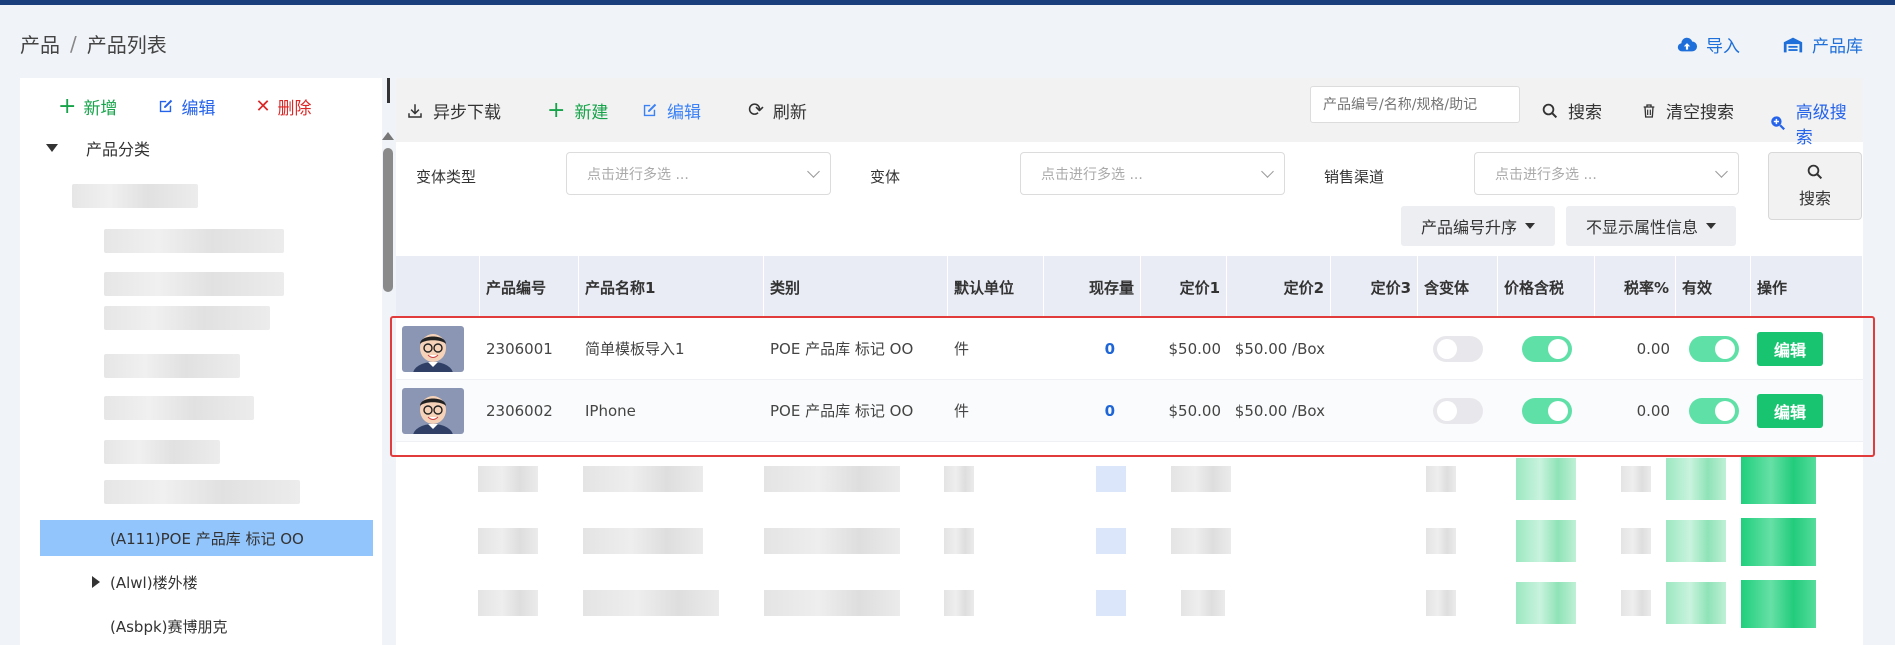  I want to click on header-tax-rate: 税率%, so click(1635, 287).